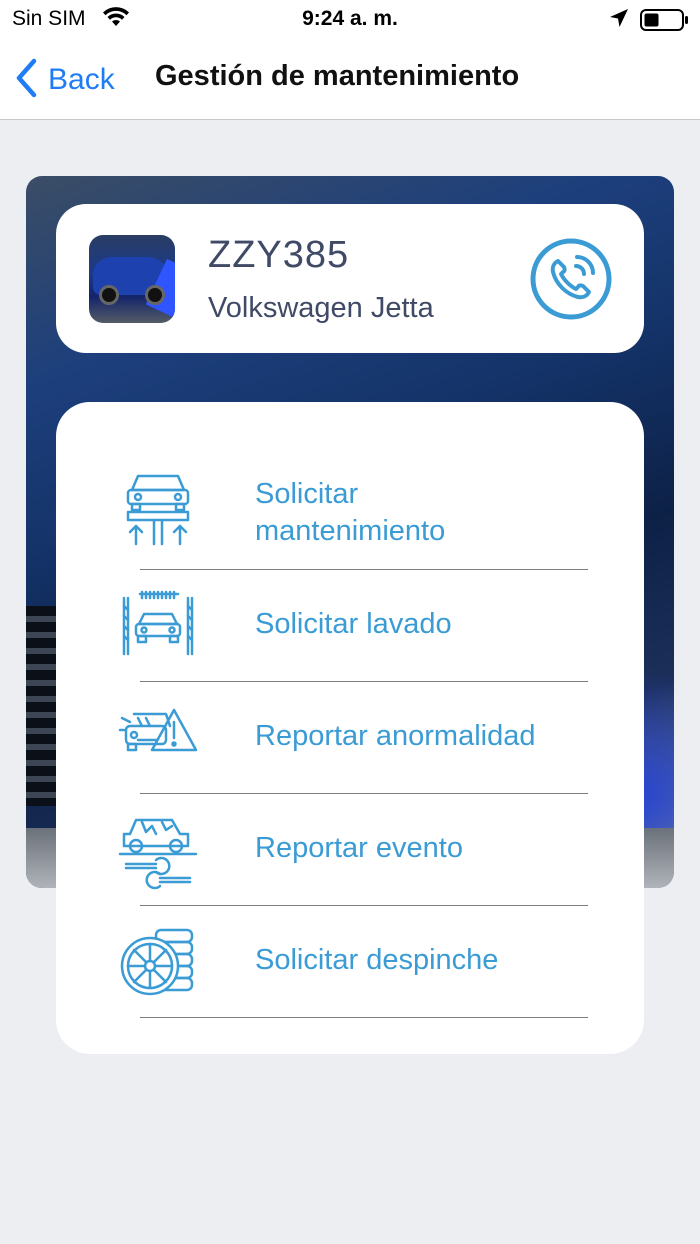 The height and width of the screenshot is (1244, 700). Describe the element at coordinates (132, 279) in the screenshot. I see `vehicle-thumbnail` at that location.